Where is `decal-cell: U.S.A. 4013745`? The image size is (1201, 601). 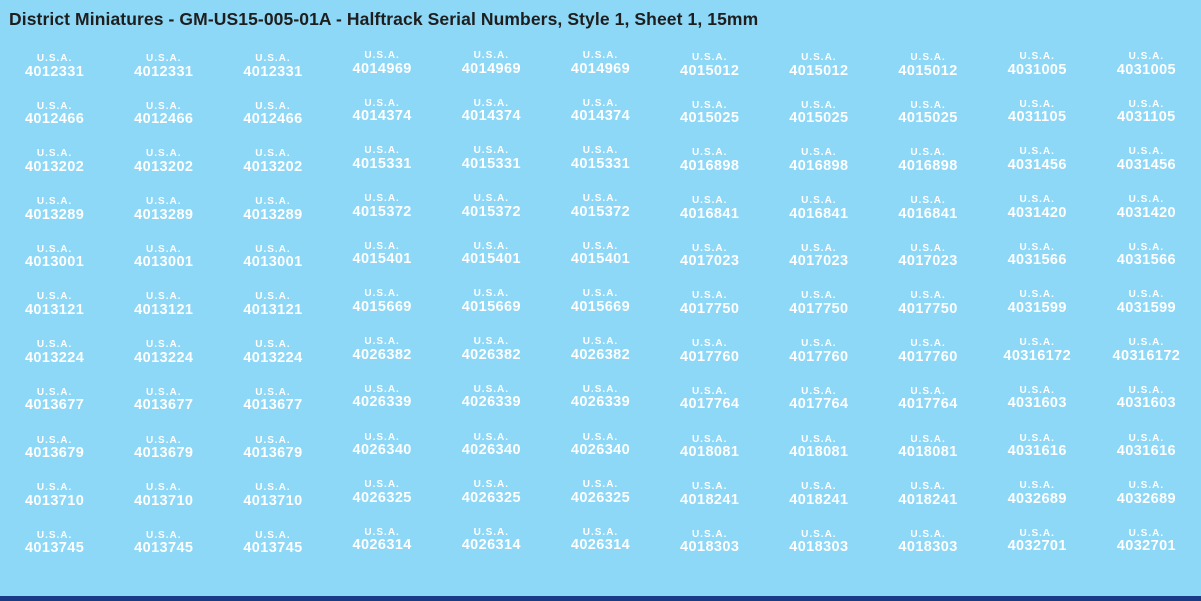
decal-cell: U.S.A. 4013745 is located at coordinates (54, 549).